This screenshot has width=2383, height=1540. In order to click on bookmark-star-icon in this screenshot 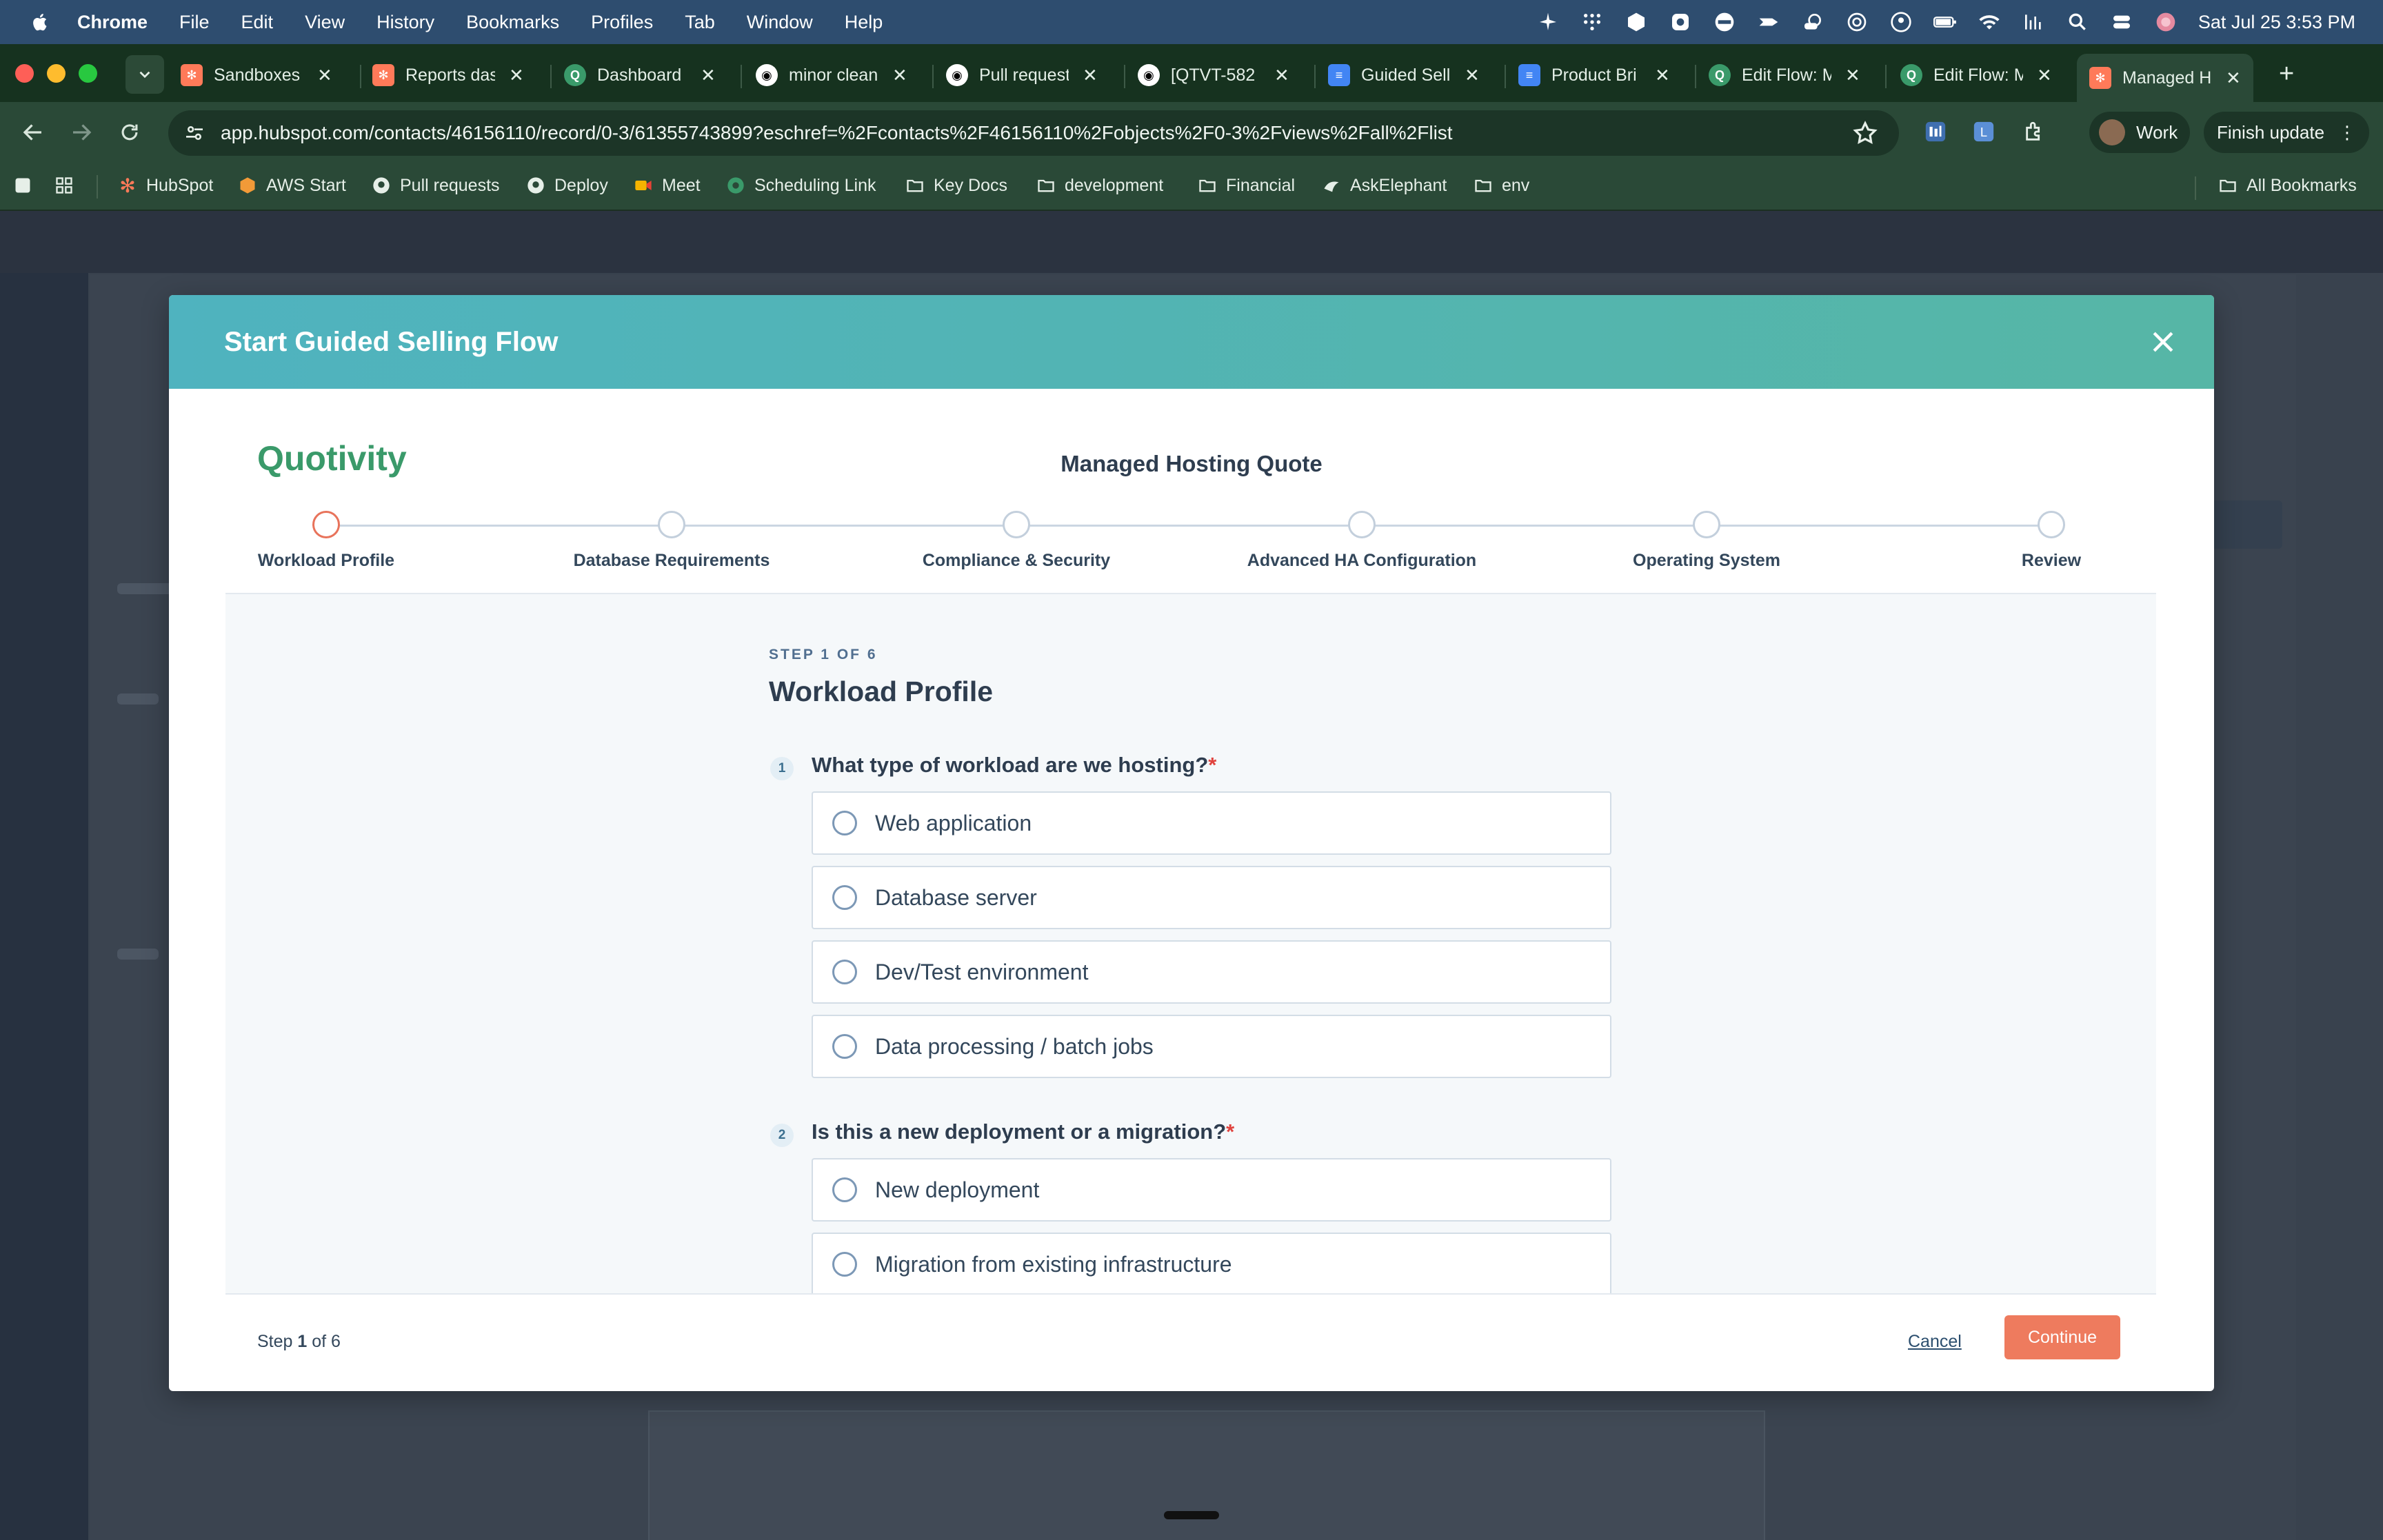, I will do `click(1865, 133)`.